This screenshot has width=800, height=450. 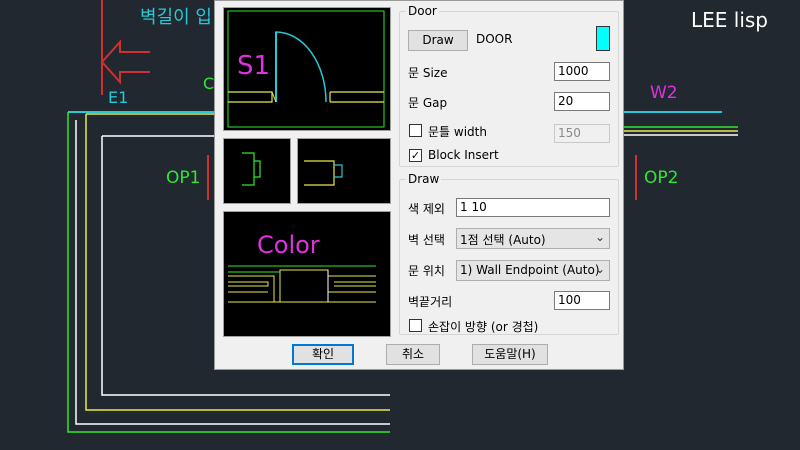 I want to click on frame-width-input: 150, so click(x=582, y=133).